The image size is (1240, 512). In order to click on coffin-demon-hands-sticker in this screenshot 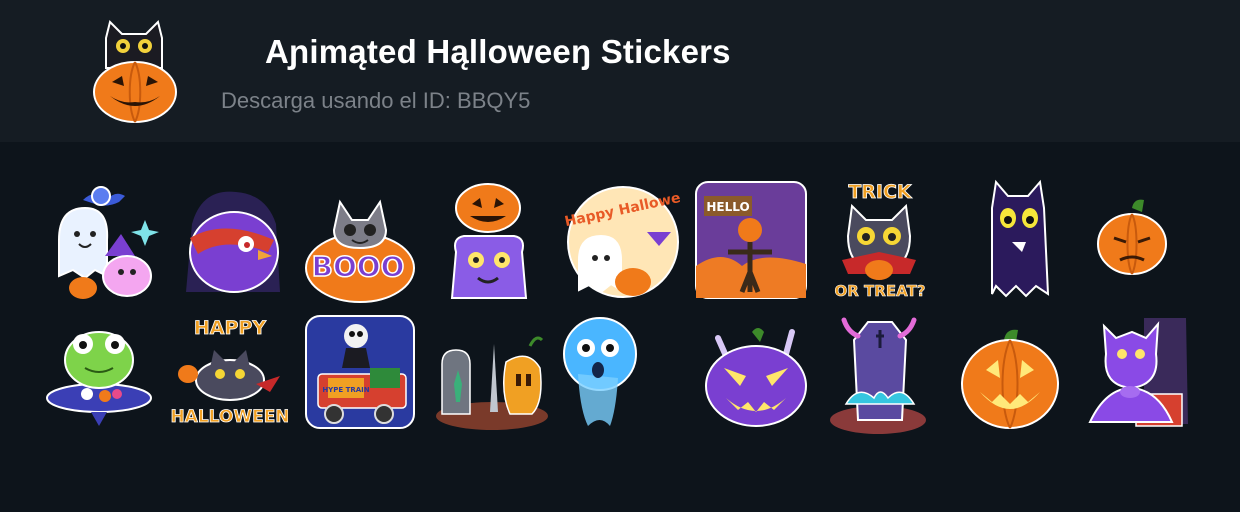, I will do `click(887, 378)`.